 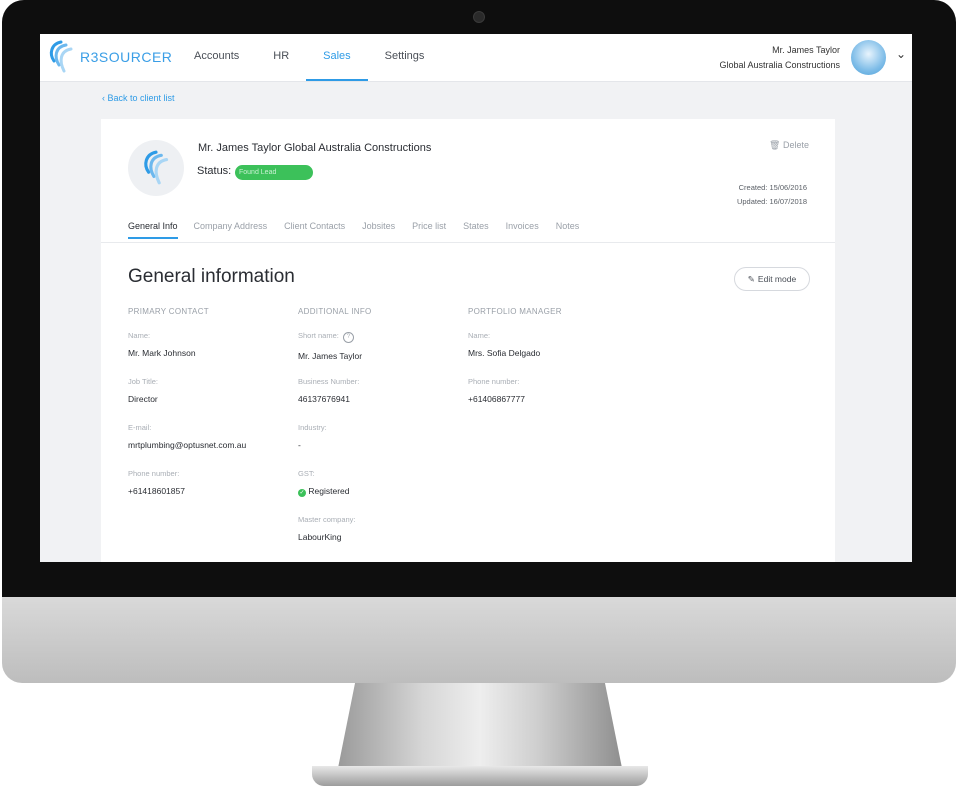 What do you see at coordinates (337, 57) in the screenshot?
I see `nav-sales: Sales` at bounding box center [337, 57].